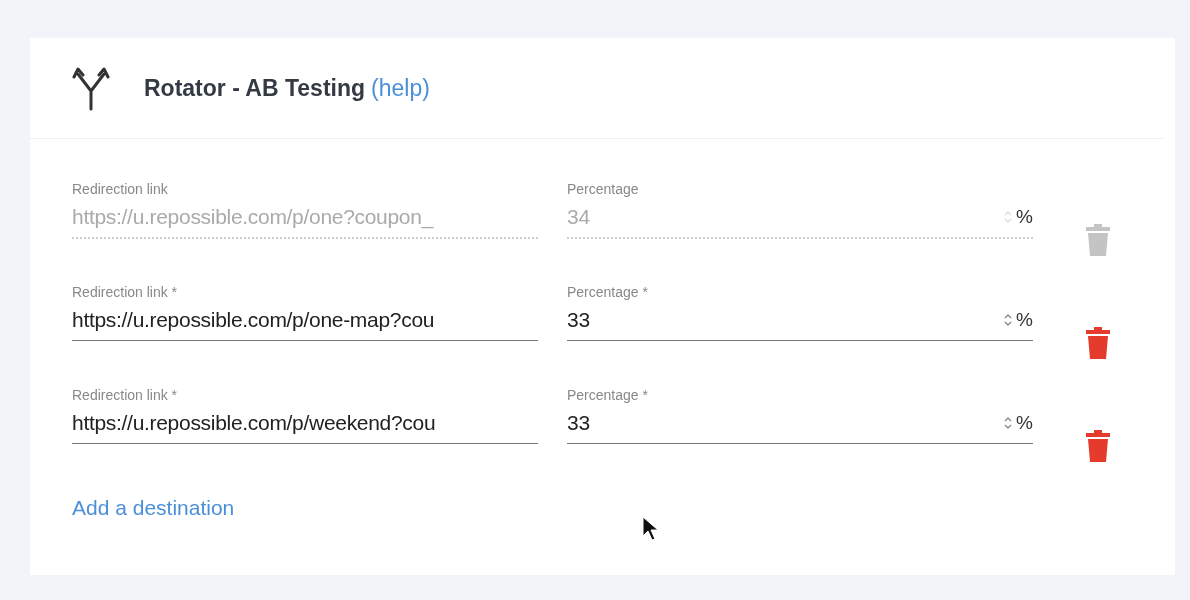 This screenshot has width=1190, height=600. I want to click on mouse-pointer-icon, so click(651, 529).